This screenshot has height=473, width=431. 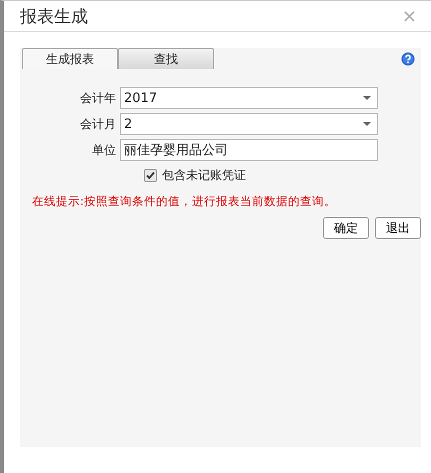 What do you see at coordinates (103, 150) in the screenshot?
I see `field-label: 单位` at bounding box center [103, 150].